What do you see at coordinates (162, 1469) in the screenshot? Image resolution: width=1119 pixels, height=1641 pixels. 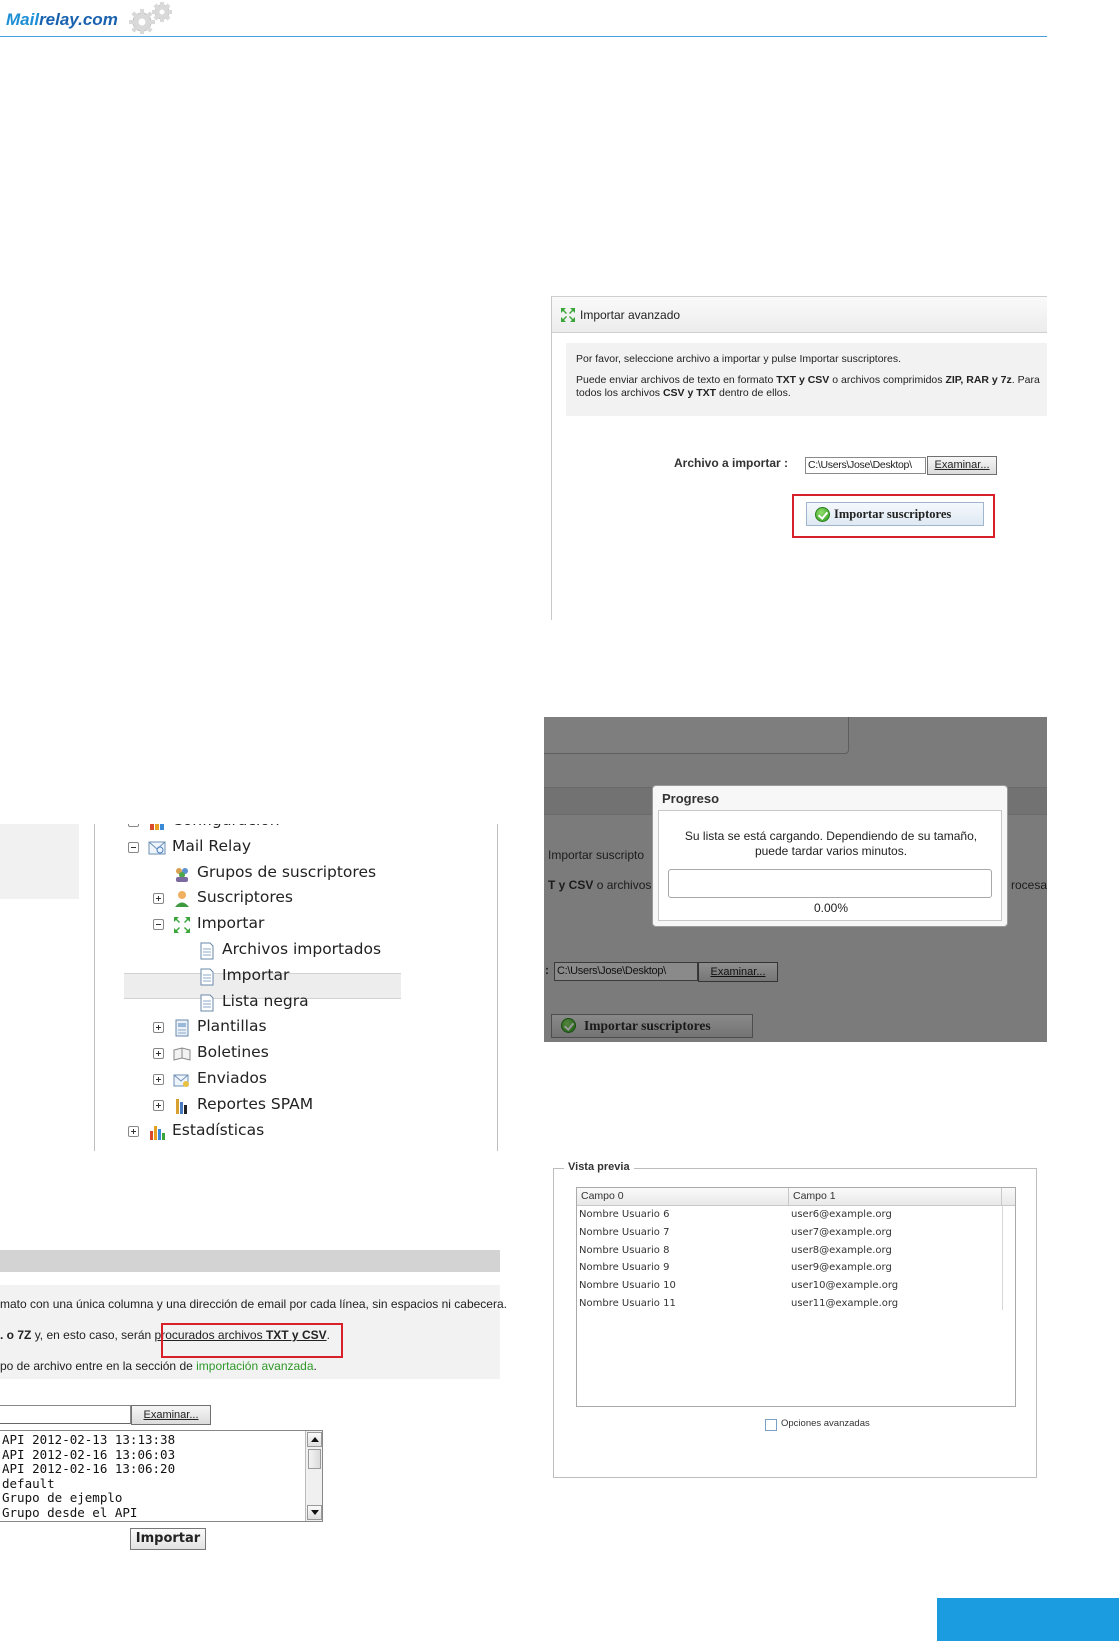 I see `list-item: API 2012-02-16 13:06:20` at bounding box center [162, 1469].